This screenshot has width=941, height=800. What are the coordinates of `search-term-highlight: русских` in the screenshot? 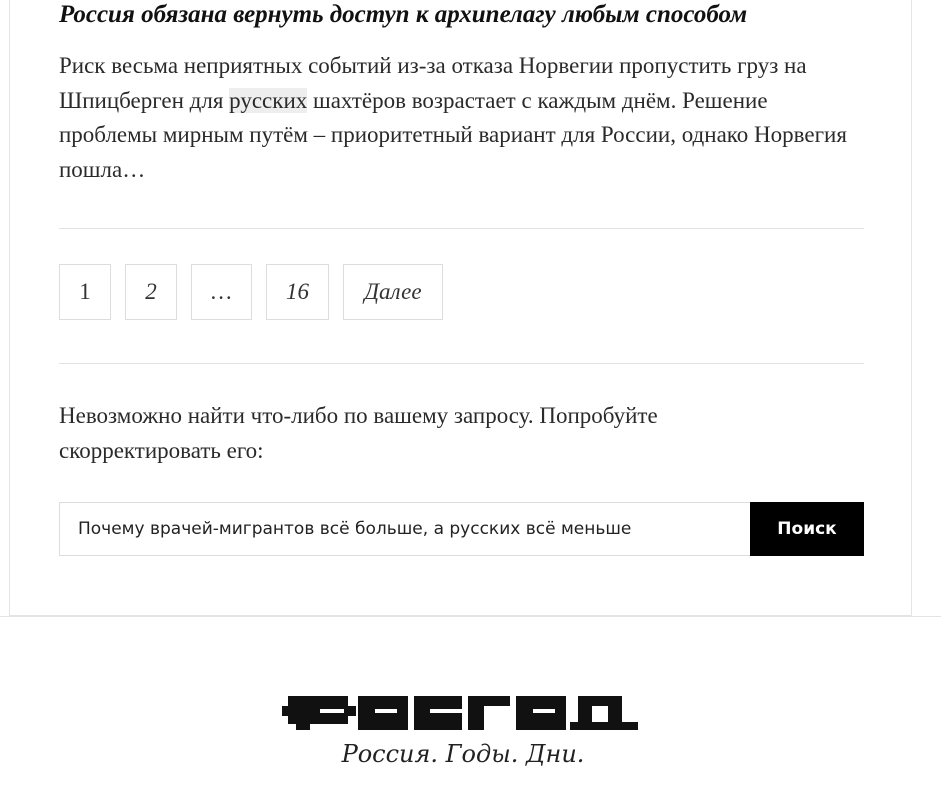 It's located at (268, 100).